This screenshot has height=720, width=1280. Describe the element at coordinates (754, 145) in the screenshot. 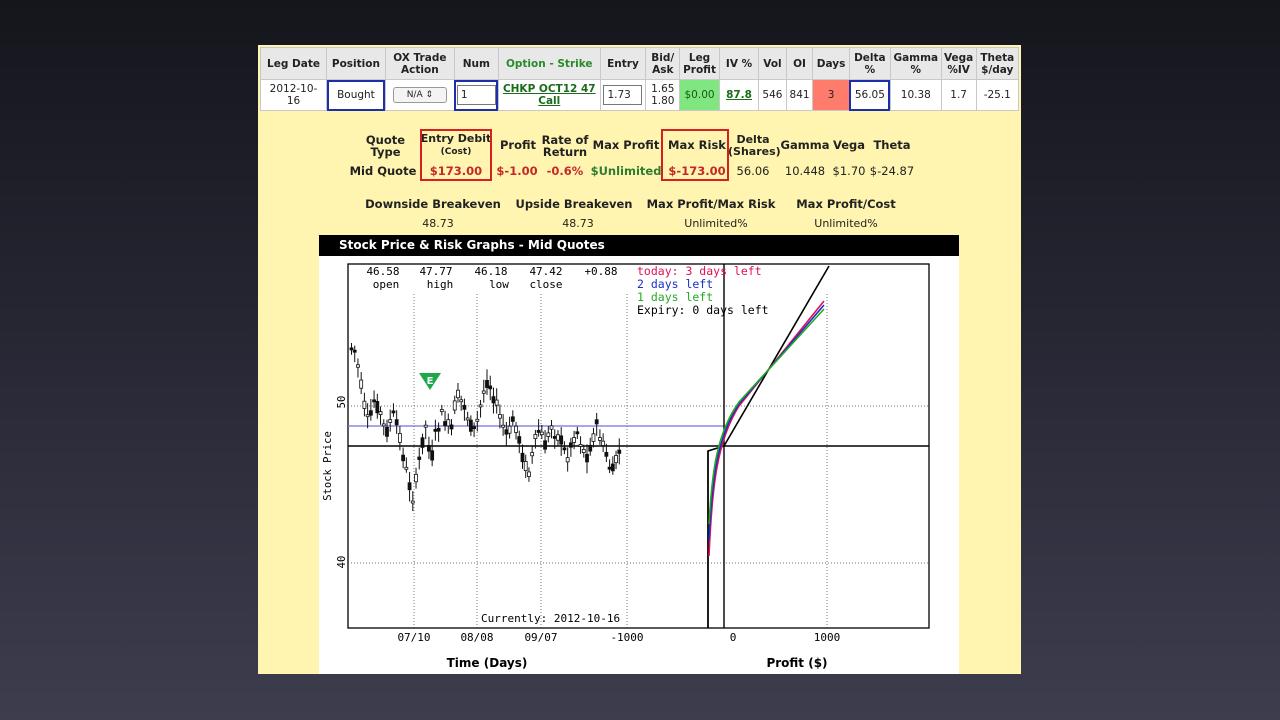

I see `delta-shares-label: Delta (Shares)` at that location.